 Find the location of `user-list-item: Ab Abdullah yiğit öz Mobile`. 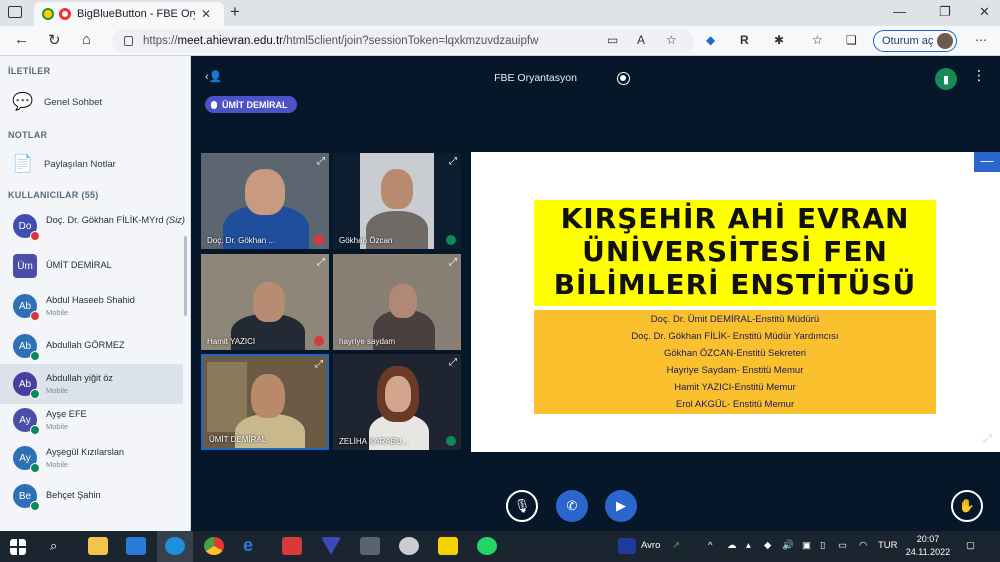

user-list-item: Ab Abdullah yiğit öz Mobile is located at coordinates (91, 384).